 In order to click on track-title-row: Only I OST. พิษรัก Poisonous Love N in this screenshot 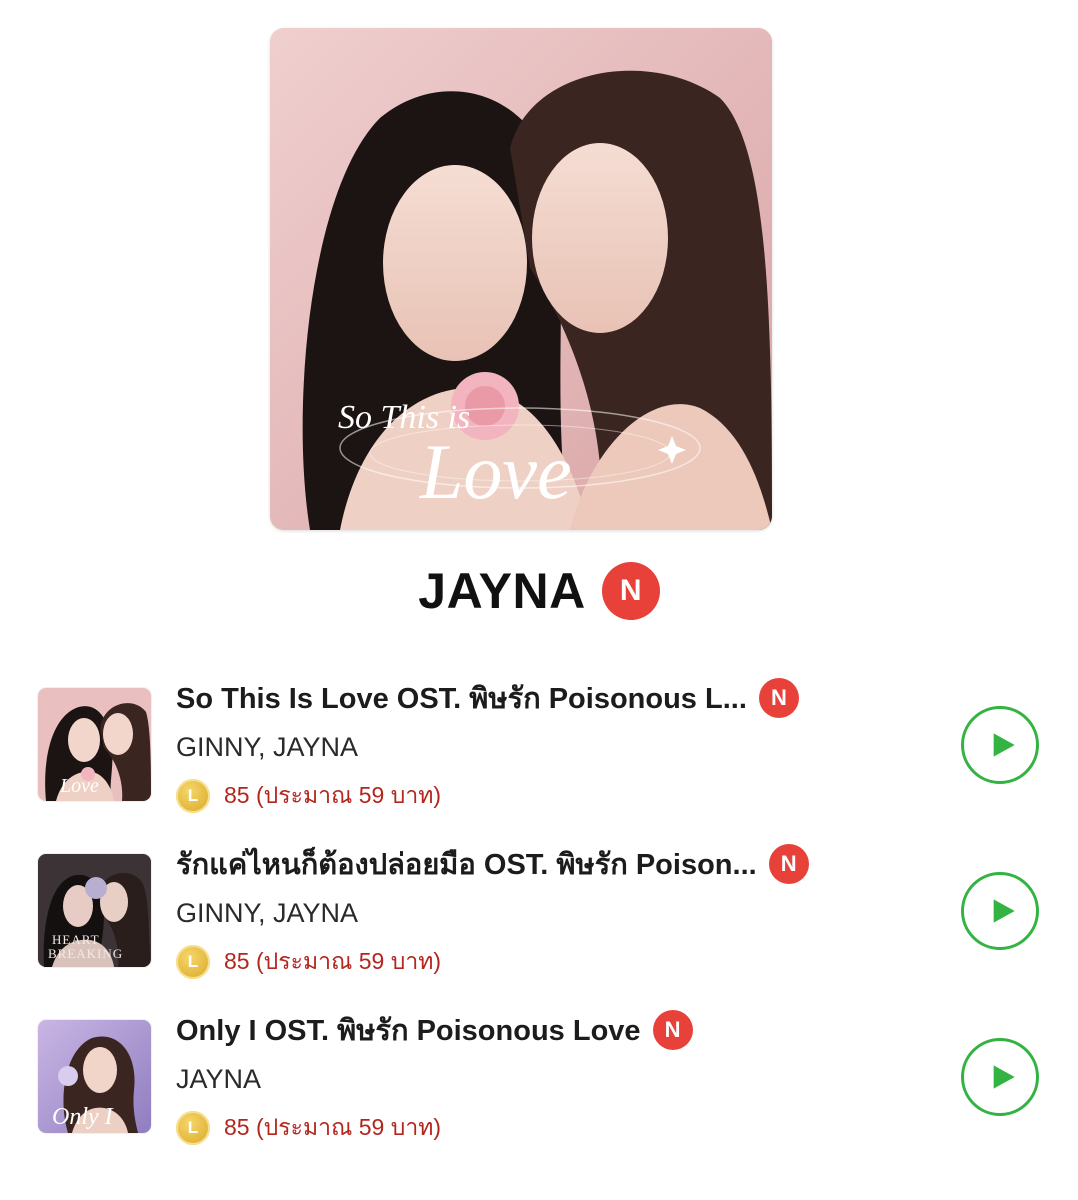, I will do `click(434, 1030)`.